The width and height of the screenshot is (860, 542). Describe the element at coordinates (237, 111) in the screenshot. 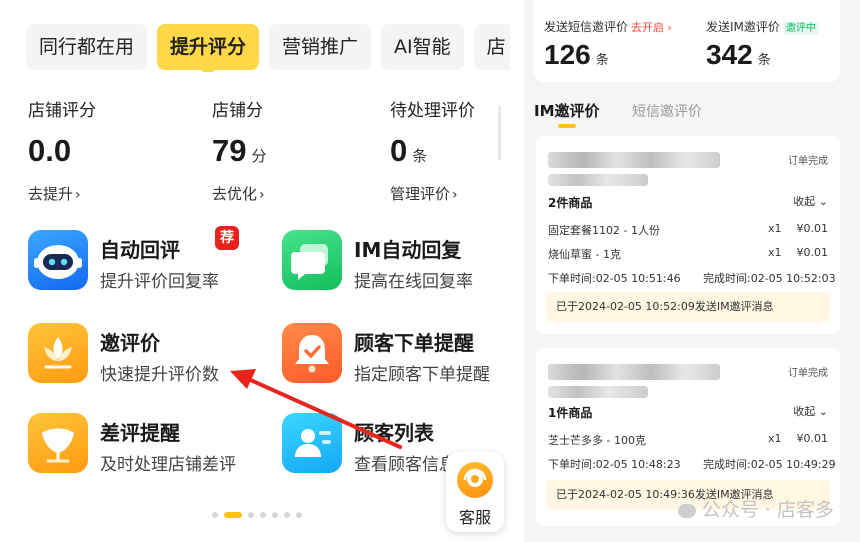

I see `stat-label: 店铺分` at that location.